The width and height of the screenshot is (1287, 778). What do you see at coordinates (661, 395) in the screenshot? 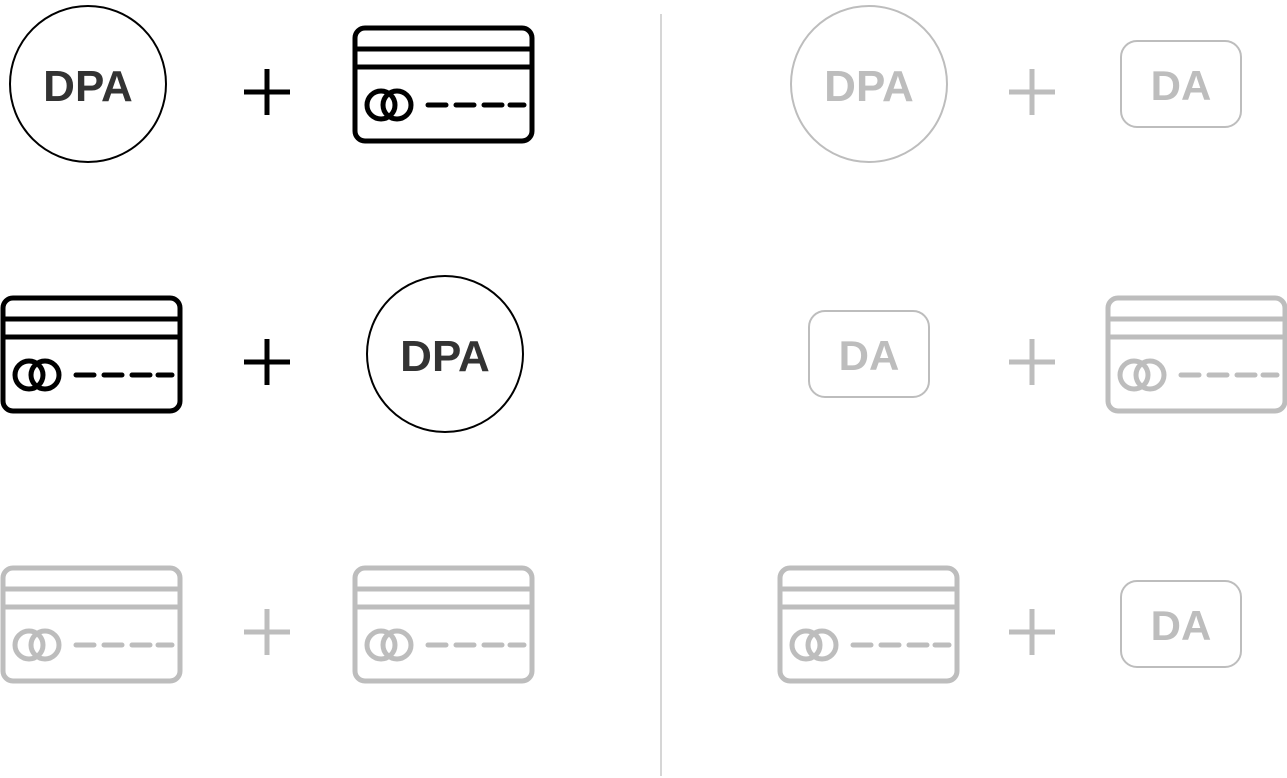
I see `column-divider` at bounding box center [661, 395].